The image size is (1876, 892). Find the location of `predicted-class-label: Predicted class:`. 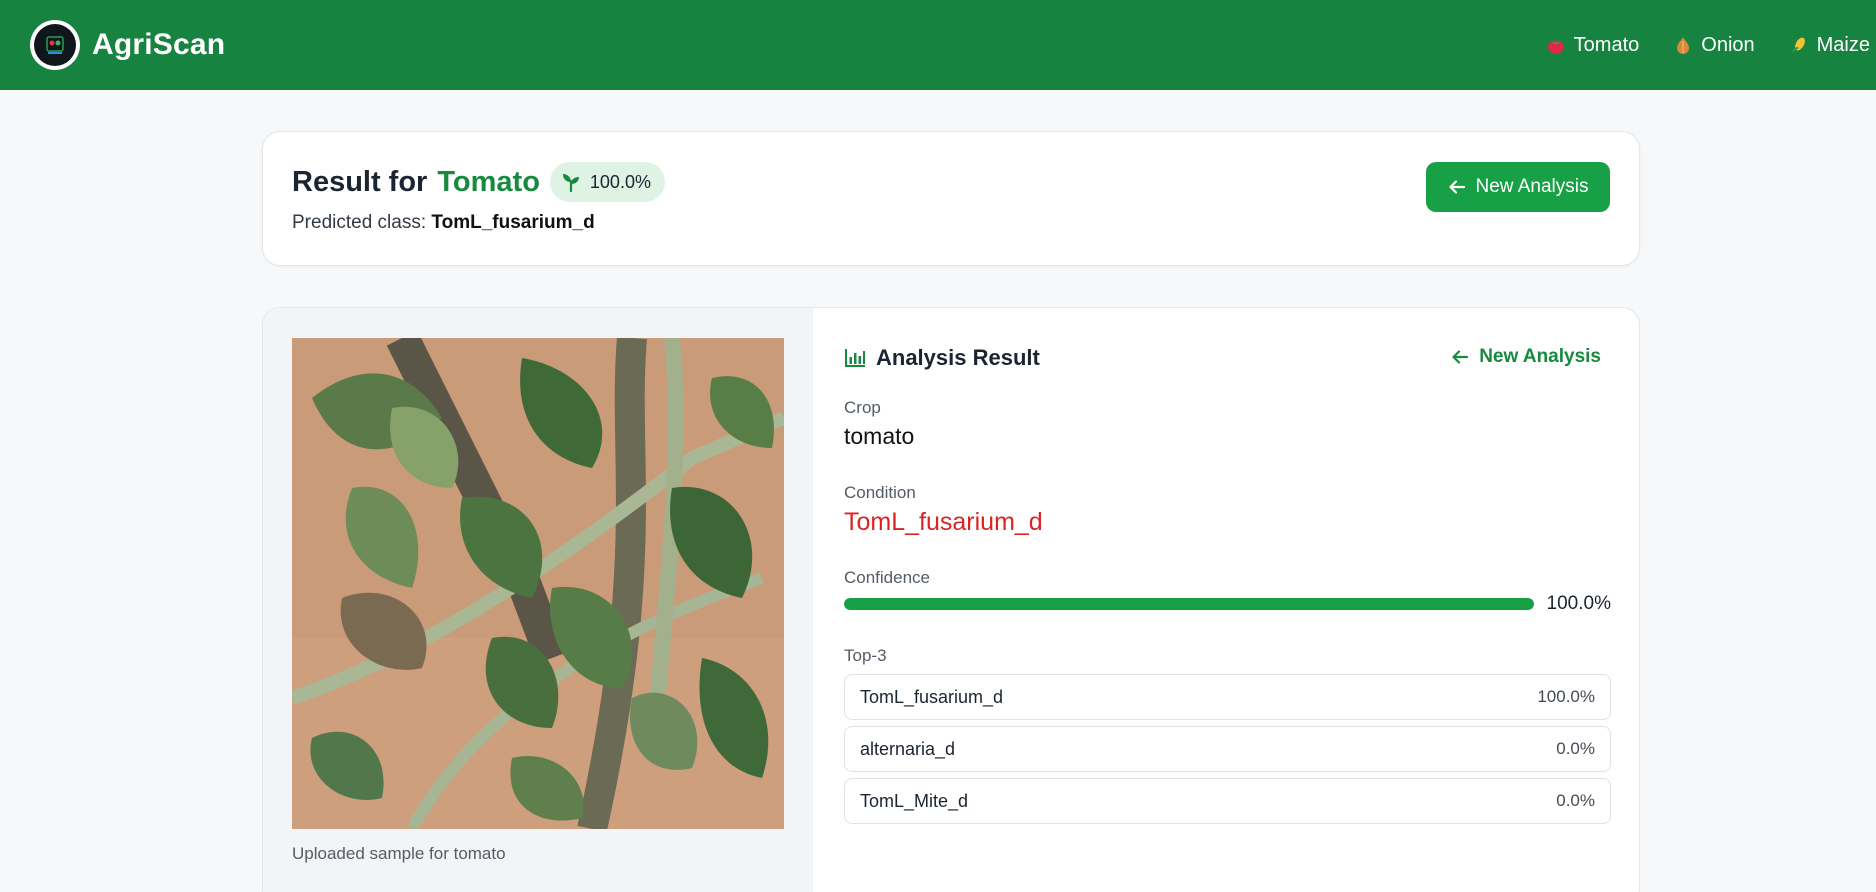

predicted-class-label: Predicted class: is located at coordinates (359, 222).